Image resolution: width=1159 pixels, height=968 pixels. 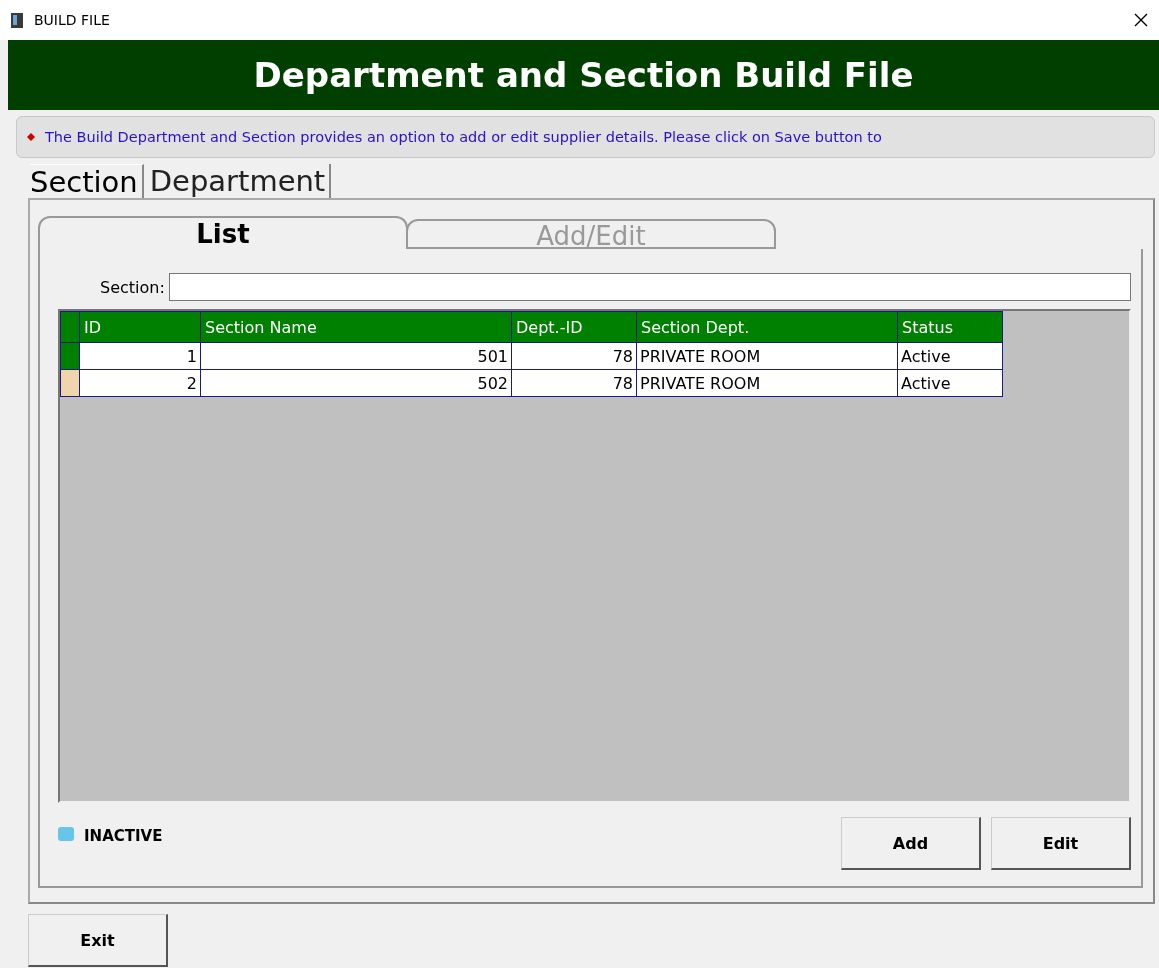 I want to click on edit-button: Edit, so click(x=1061, y=843).